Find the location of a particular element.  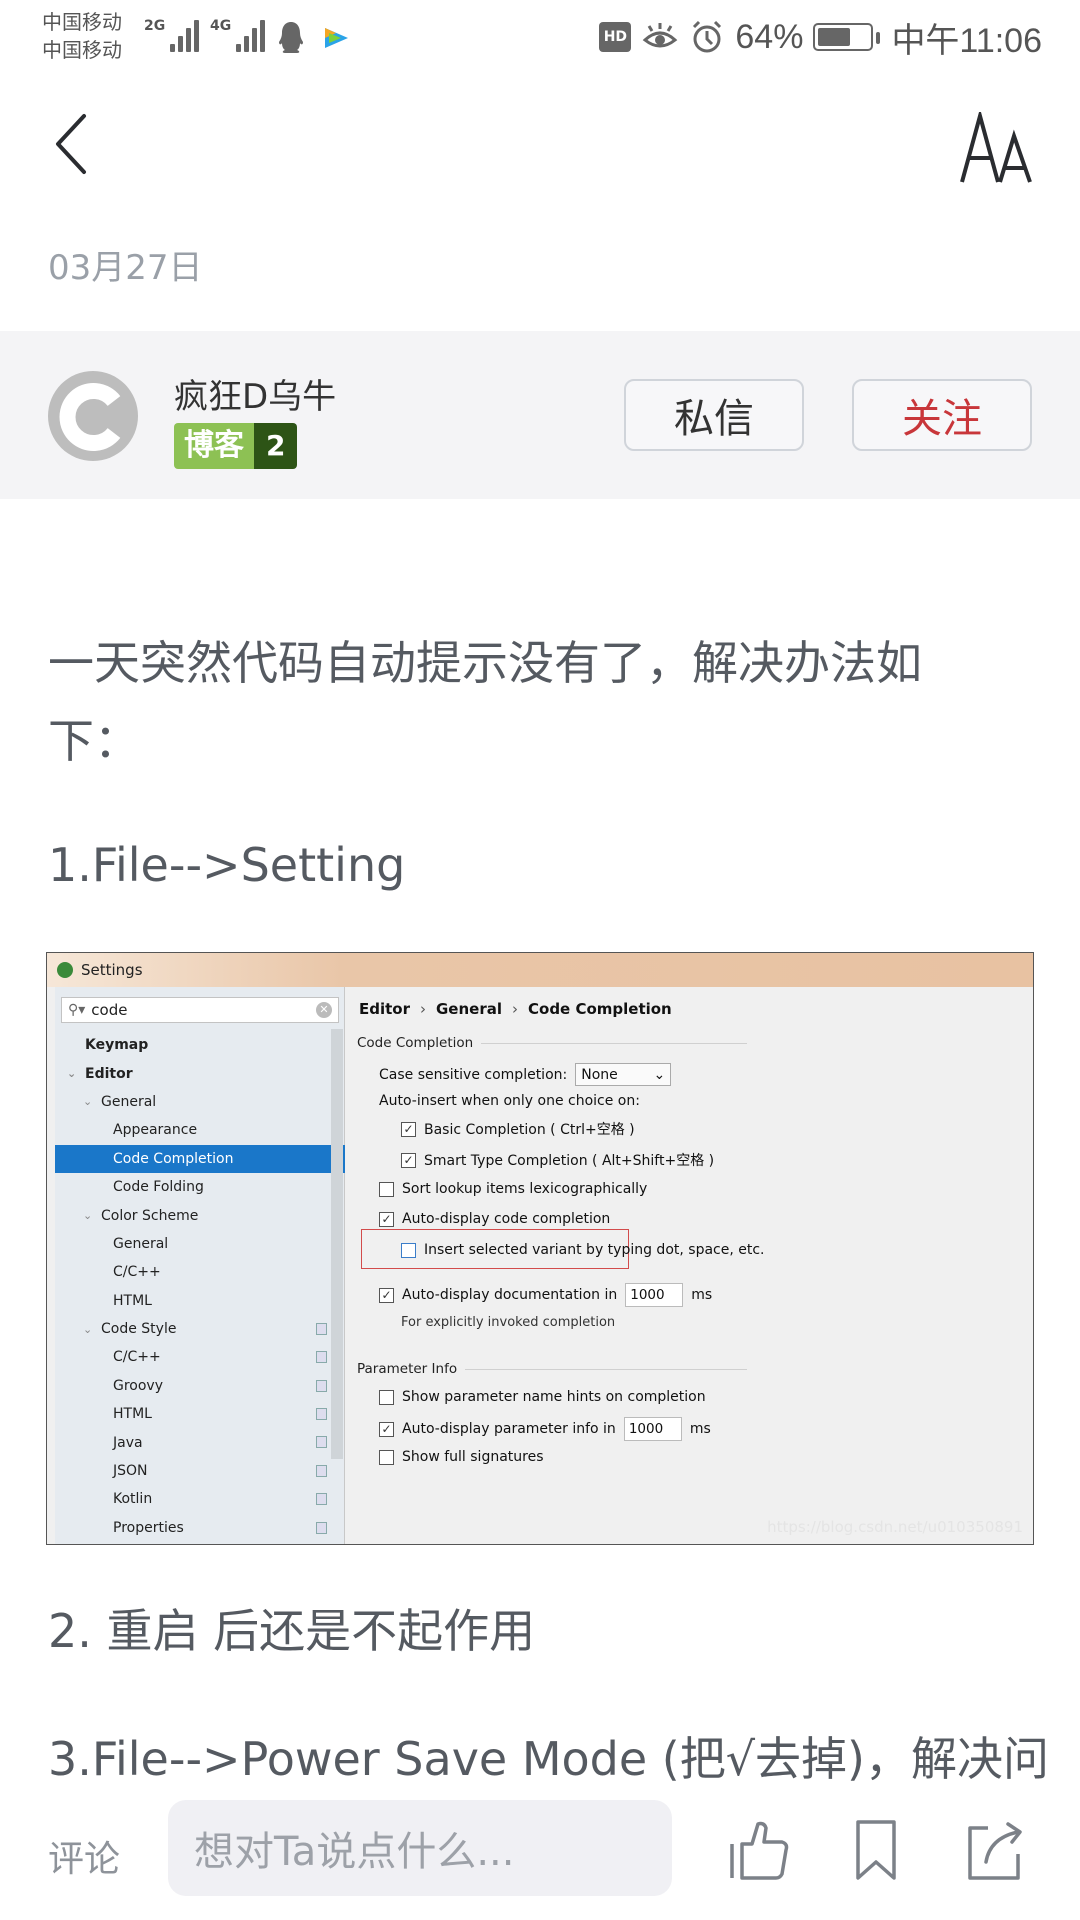

select-value: None is located at coordinates (599, 1074).